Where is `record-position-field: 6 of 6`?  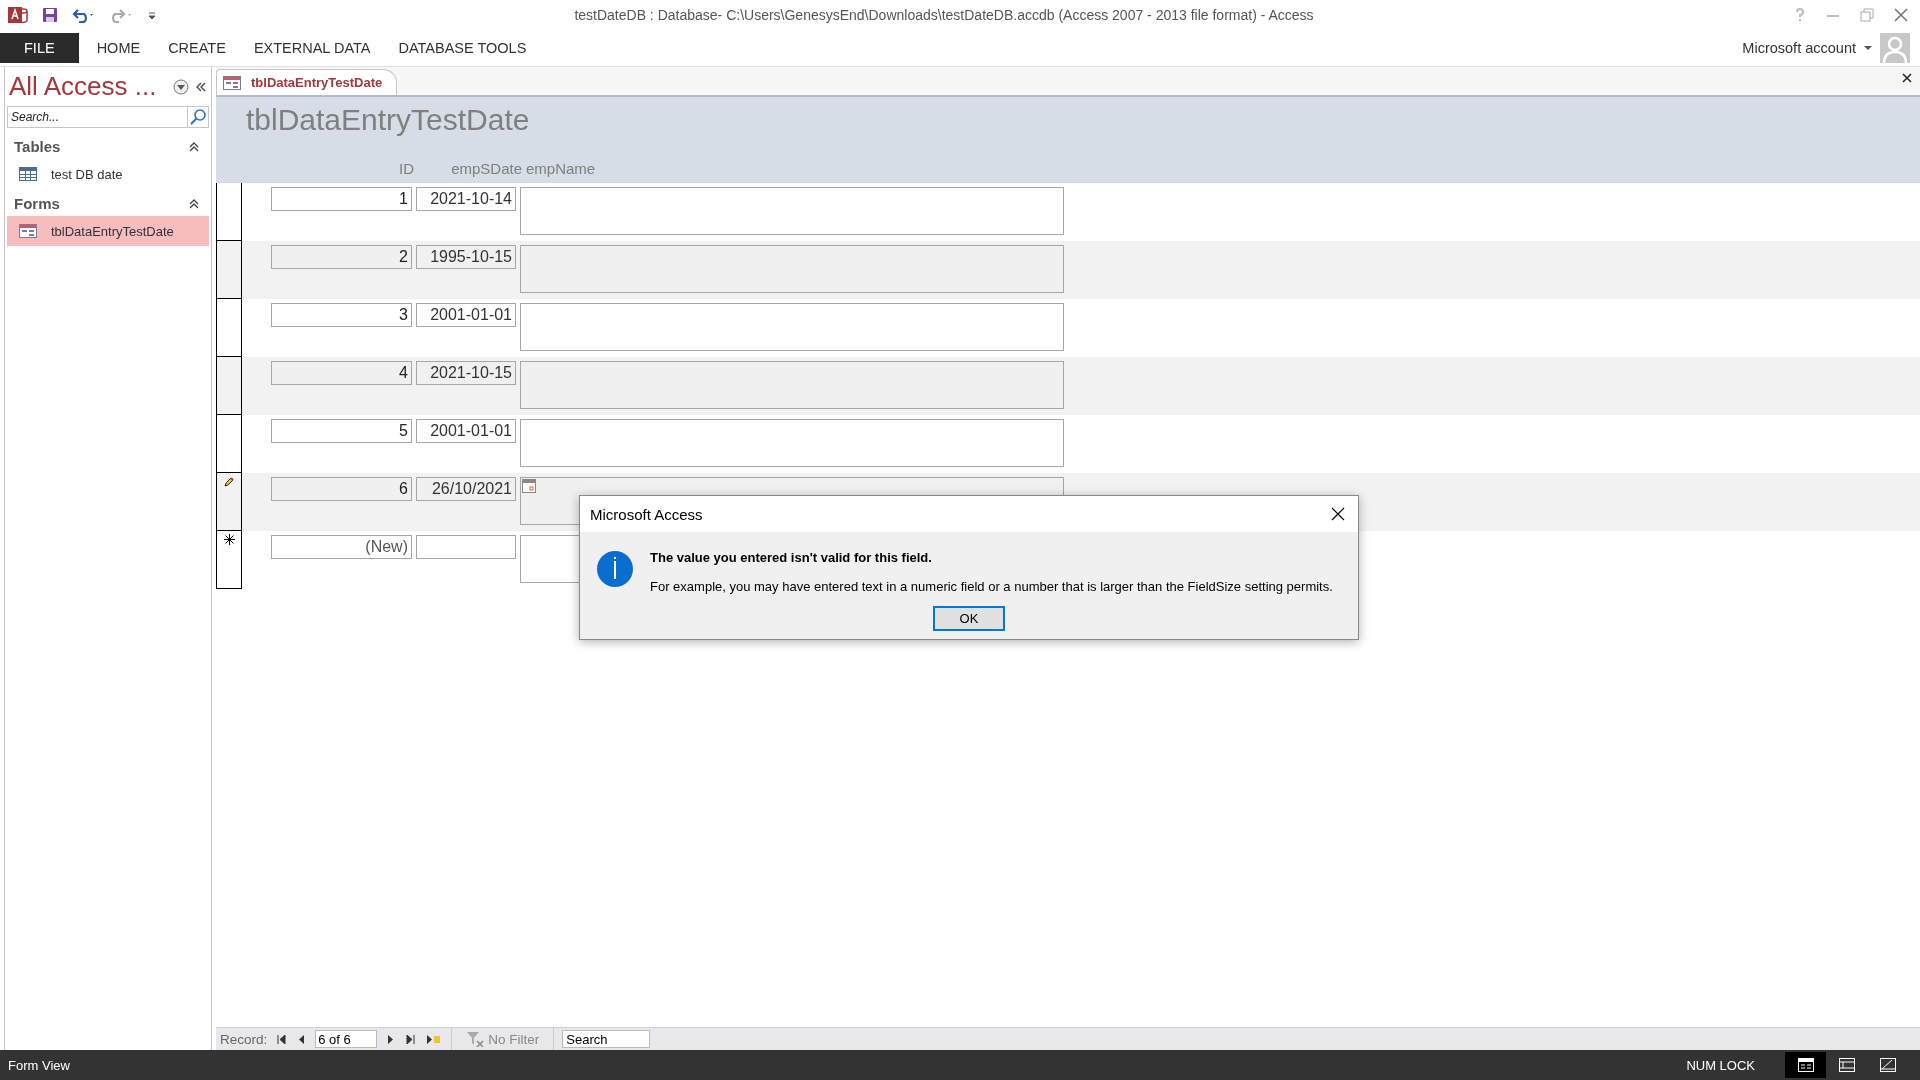
record-position-field: 6 of 6 is located at coordinates (346, 1039).